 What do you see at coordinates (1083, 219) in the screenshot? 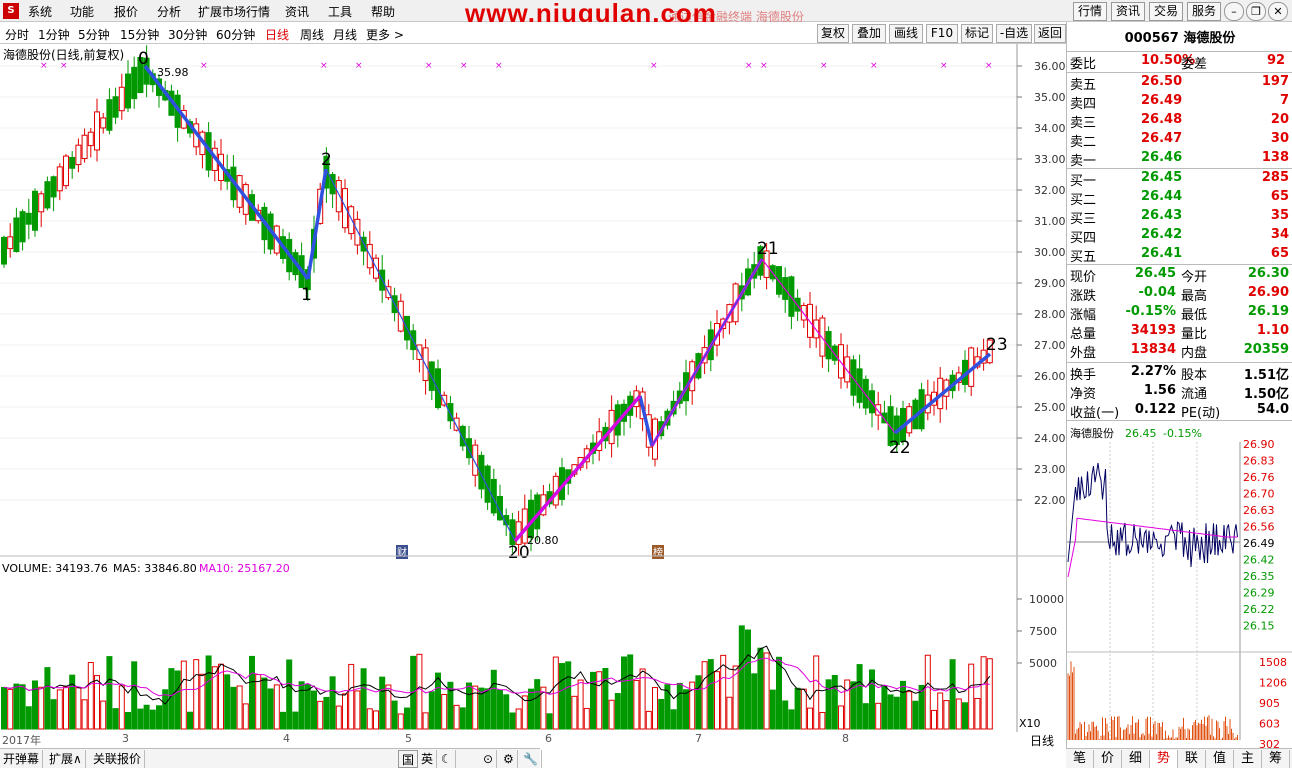
I see `quote-label: 买三` at bounding box center [1083, 219].